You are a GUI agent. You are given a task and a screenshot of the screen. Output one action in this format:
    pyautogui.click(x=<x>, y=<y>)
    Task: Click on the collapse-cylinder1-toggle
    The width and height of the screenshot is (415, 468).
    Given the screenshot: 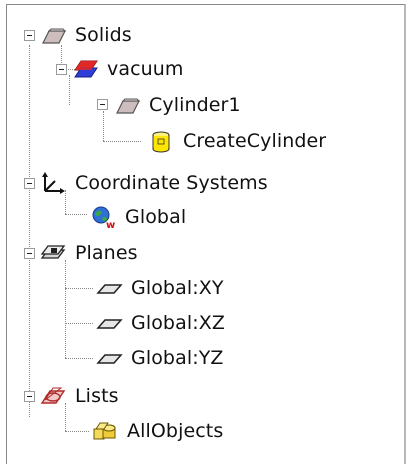 What is the action you would take?
    pyautogui.click(x=102, y=104)
    